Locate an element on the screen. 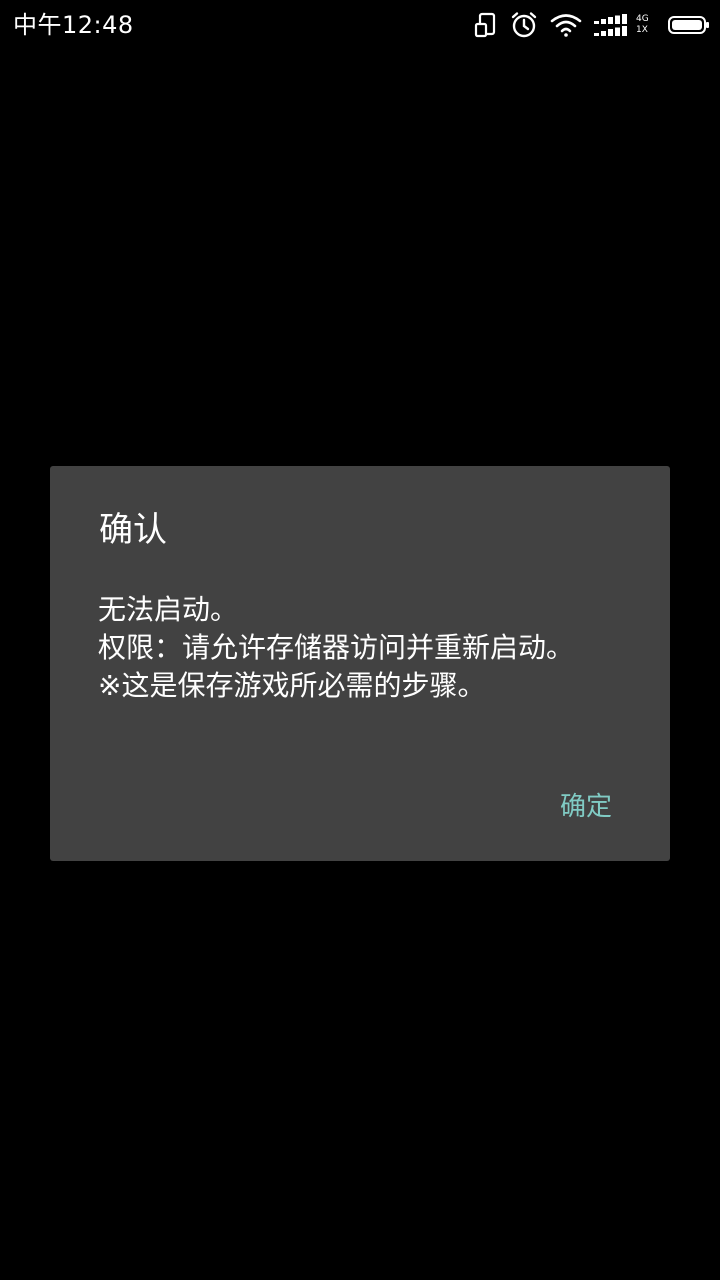 The image size is (720, 1280). network-type-top: 4G is located at coordinates (642, 19).